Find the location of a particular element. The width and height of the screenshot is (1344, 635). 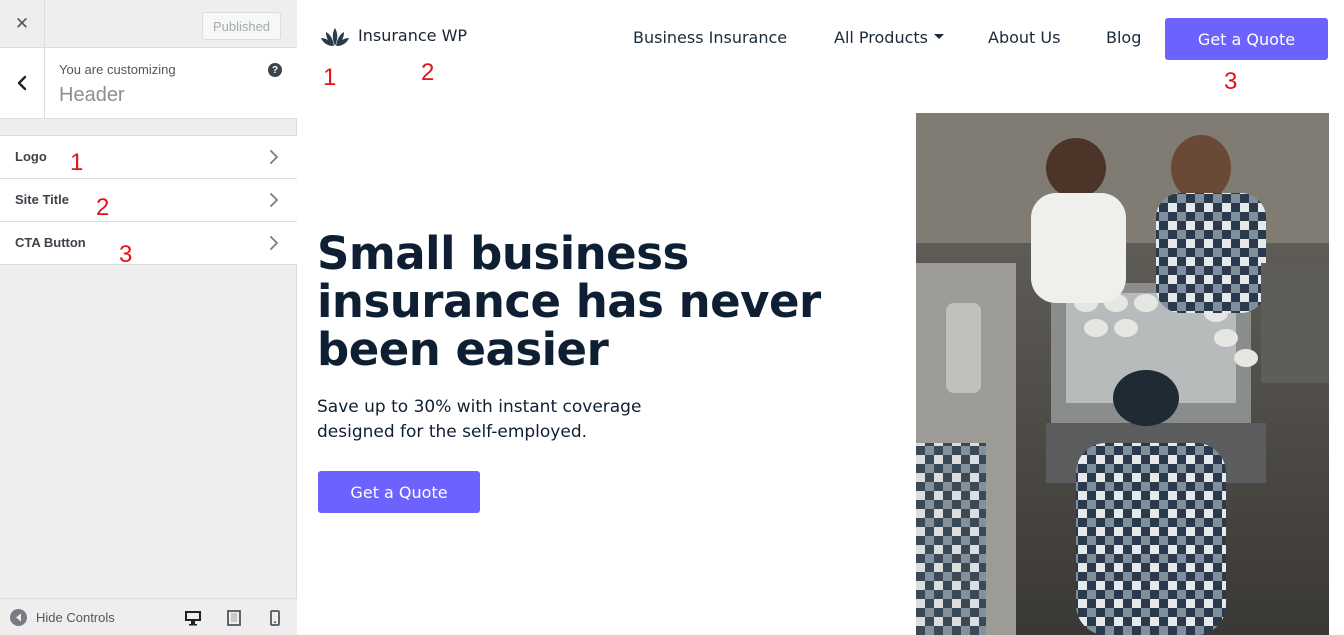

logo-icon is located at coordinates (335, 38).